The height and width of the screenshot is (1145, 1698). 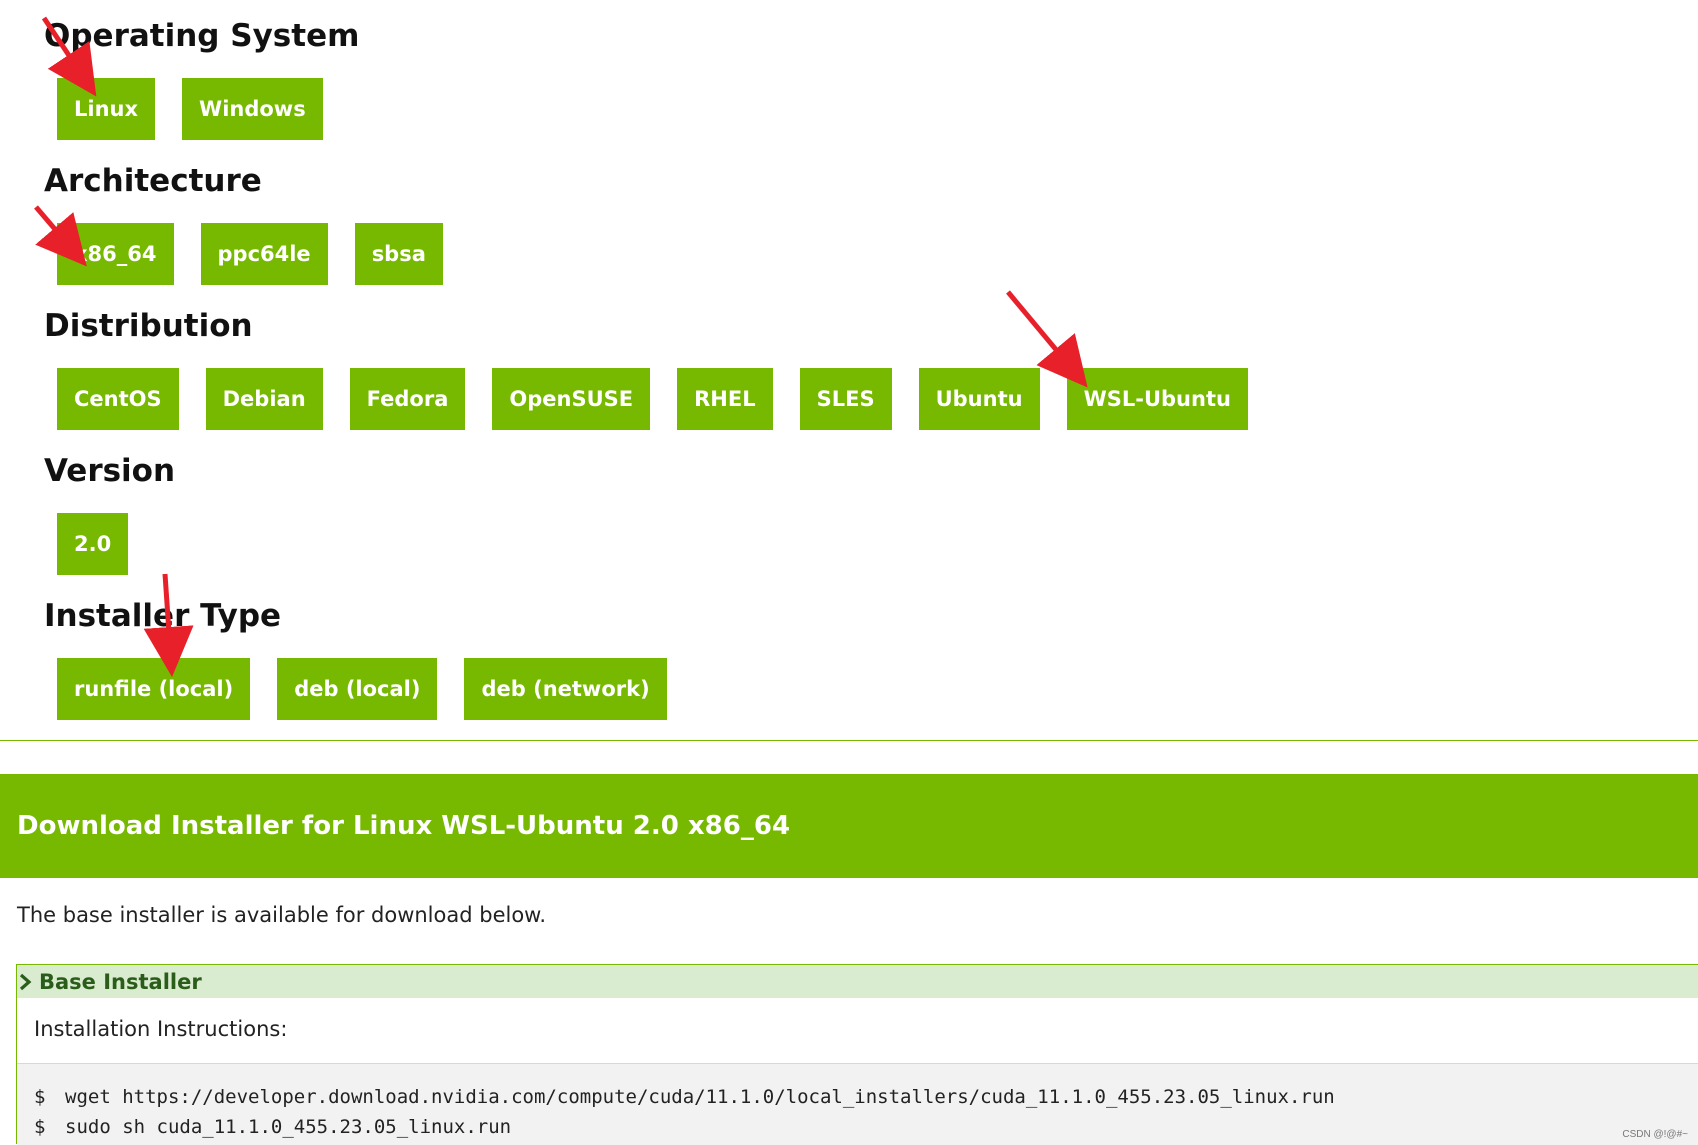 What do you see at coordinates (118, 399) in the screenshot?
I see `distro-button-centos: CentOS` at bounding box center [118, 399].